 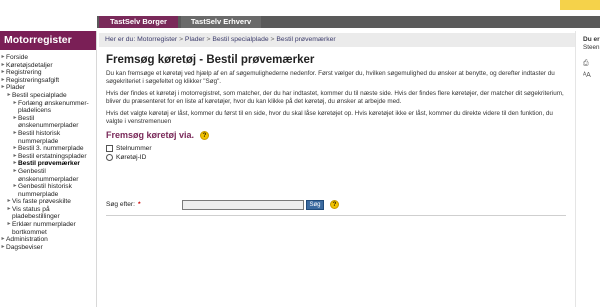 What do you see at coordinates (591, 39) in the screenshot?
I see `right-panel-header: Du er` at bounding box center [591, 39].